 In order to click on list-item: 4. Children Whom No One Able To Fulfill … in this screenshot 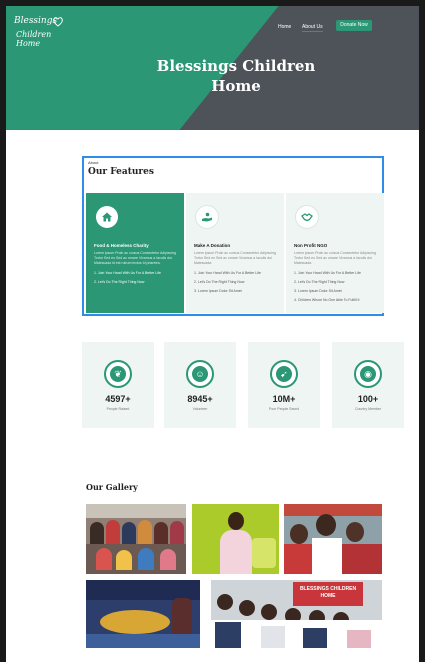, I will do `click(327, 300)`.